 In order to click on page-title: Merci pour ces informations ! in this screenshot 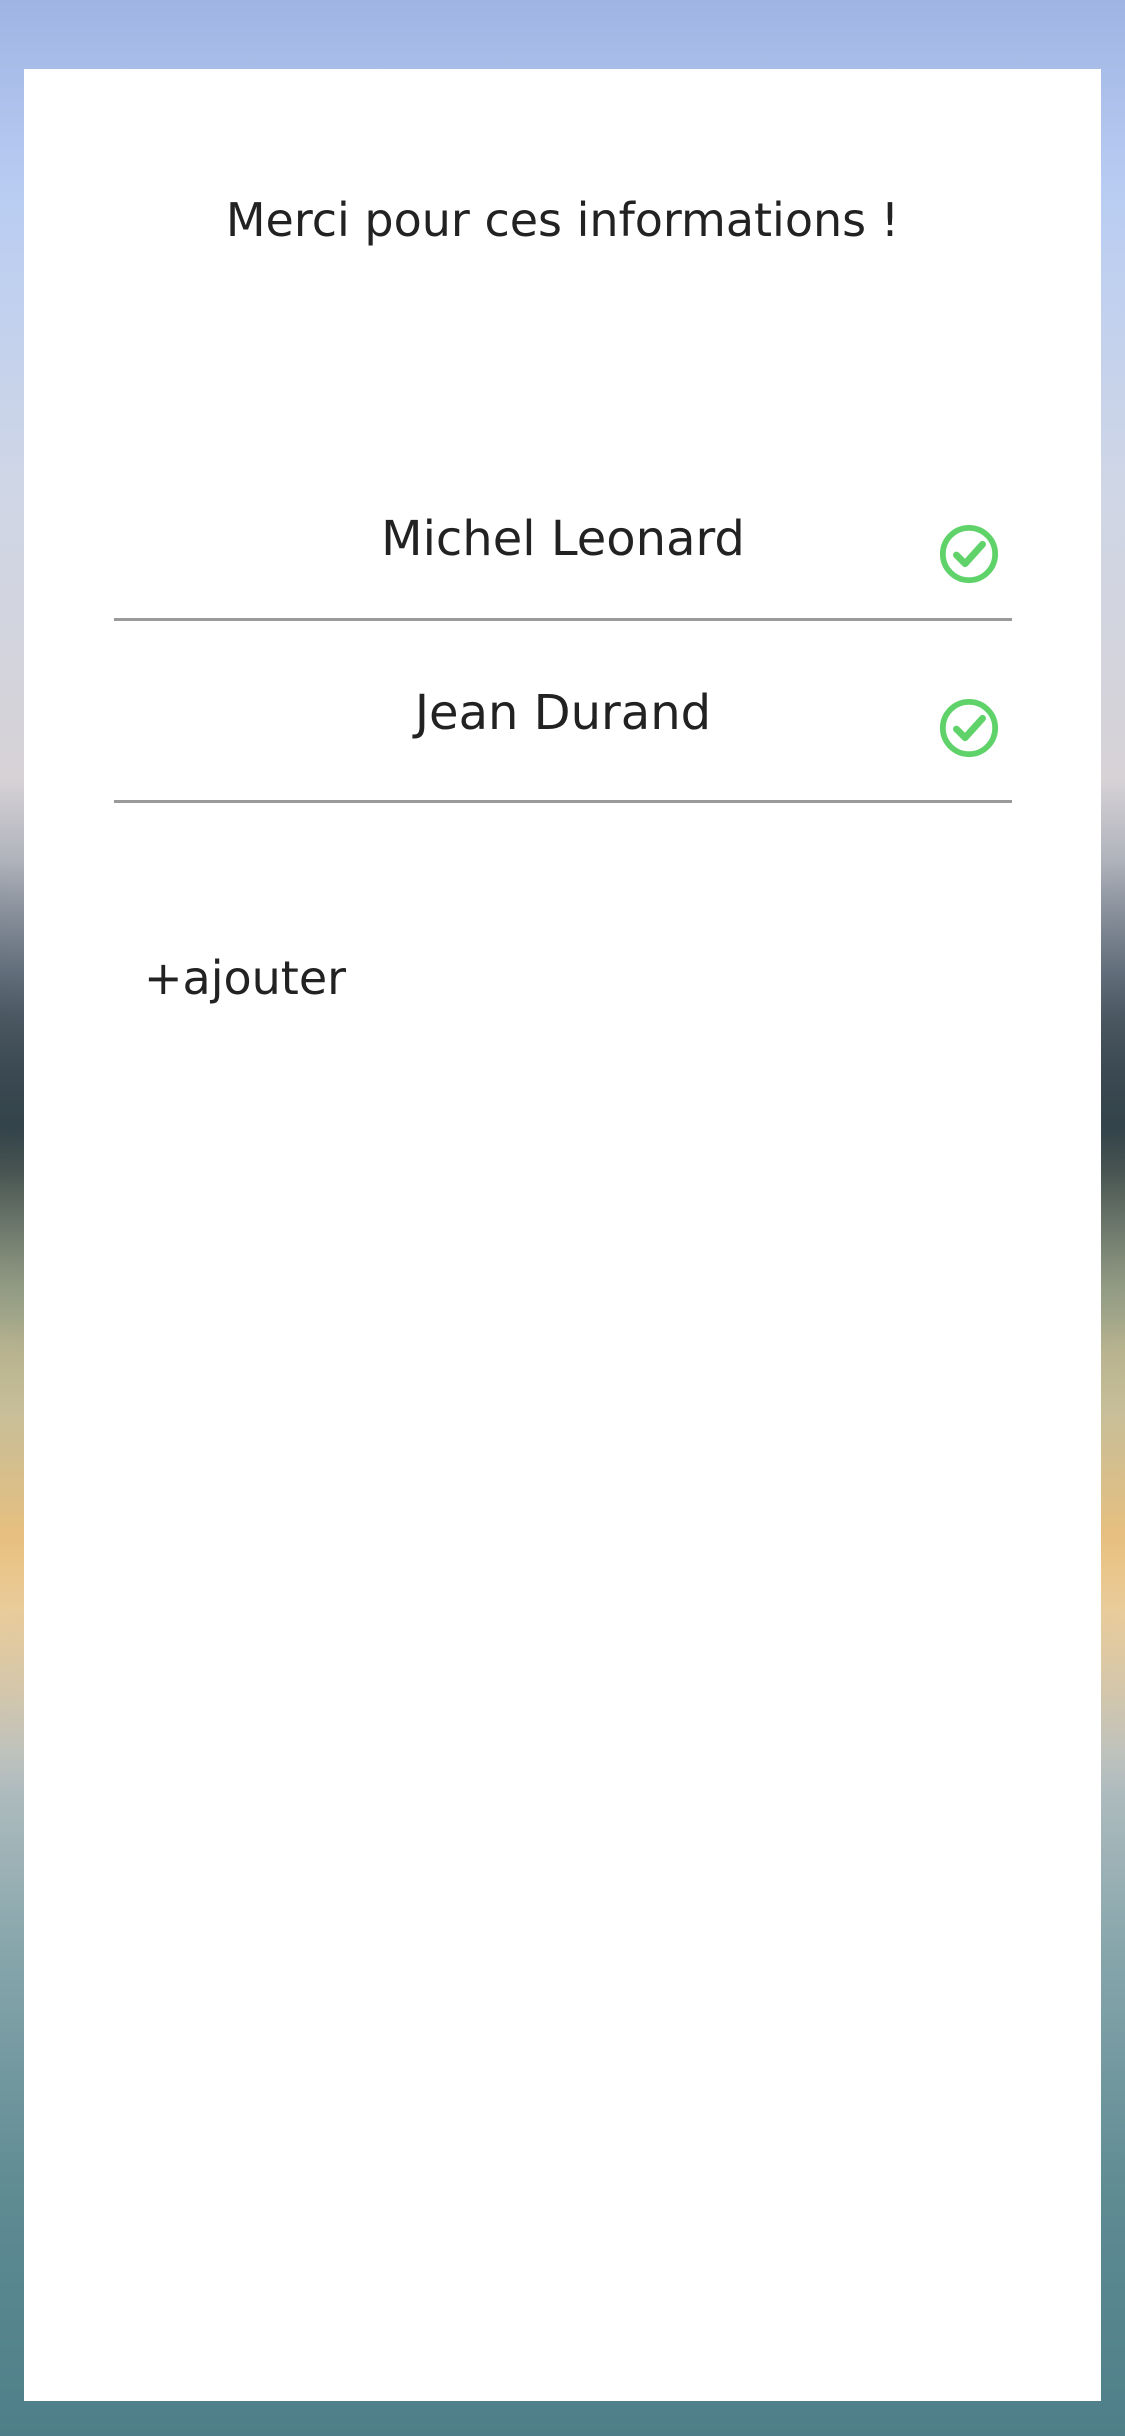, I will do `click(562, 220)`.